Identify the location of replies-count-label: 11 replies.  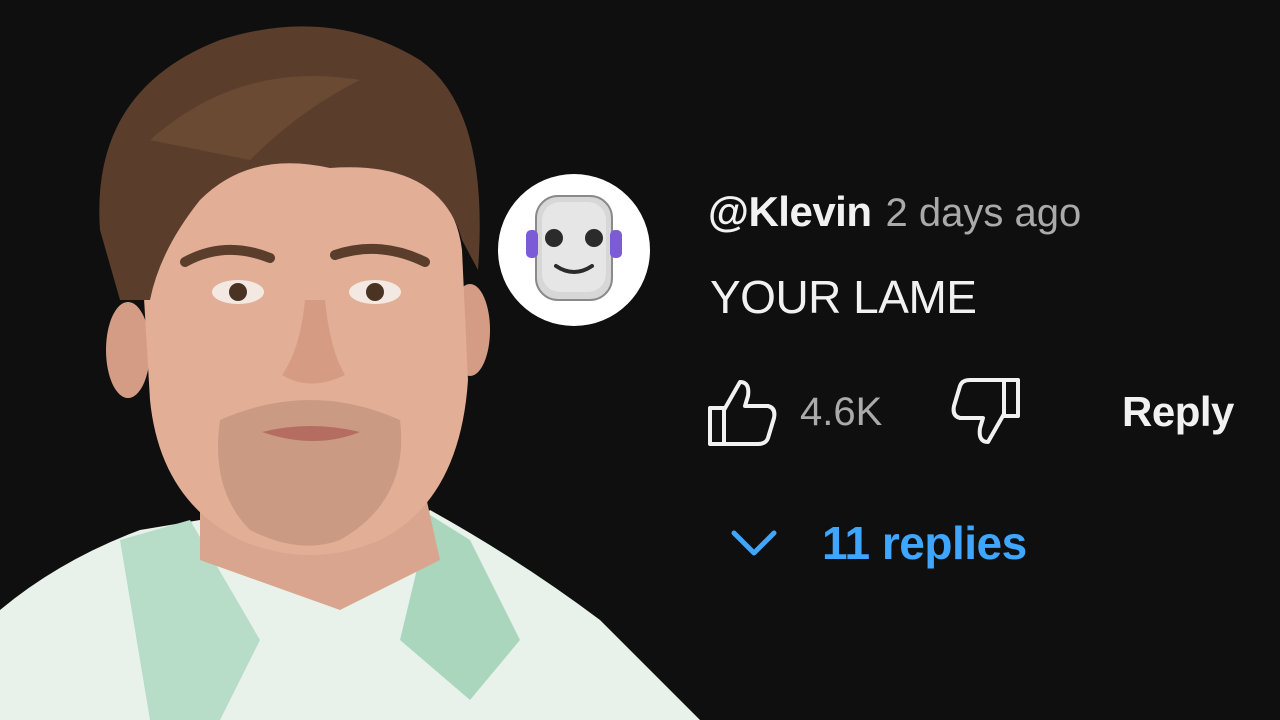
(924, 543).